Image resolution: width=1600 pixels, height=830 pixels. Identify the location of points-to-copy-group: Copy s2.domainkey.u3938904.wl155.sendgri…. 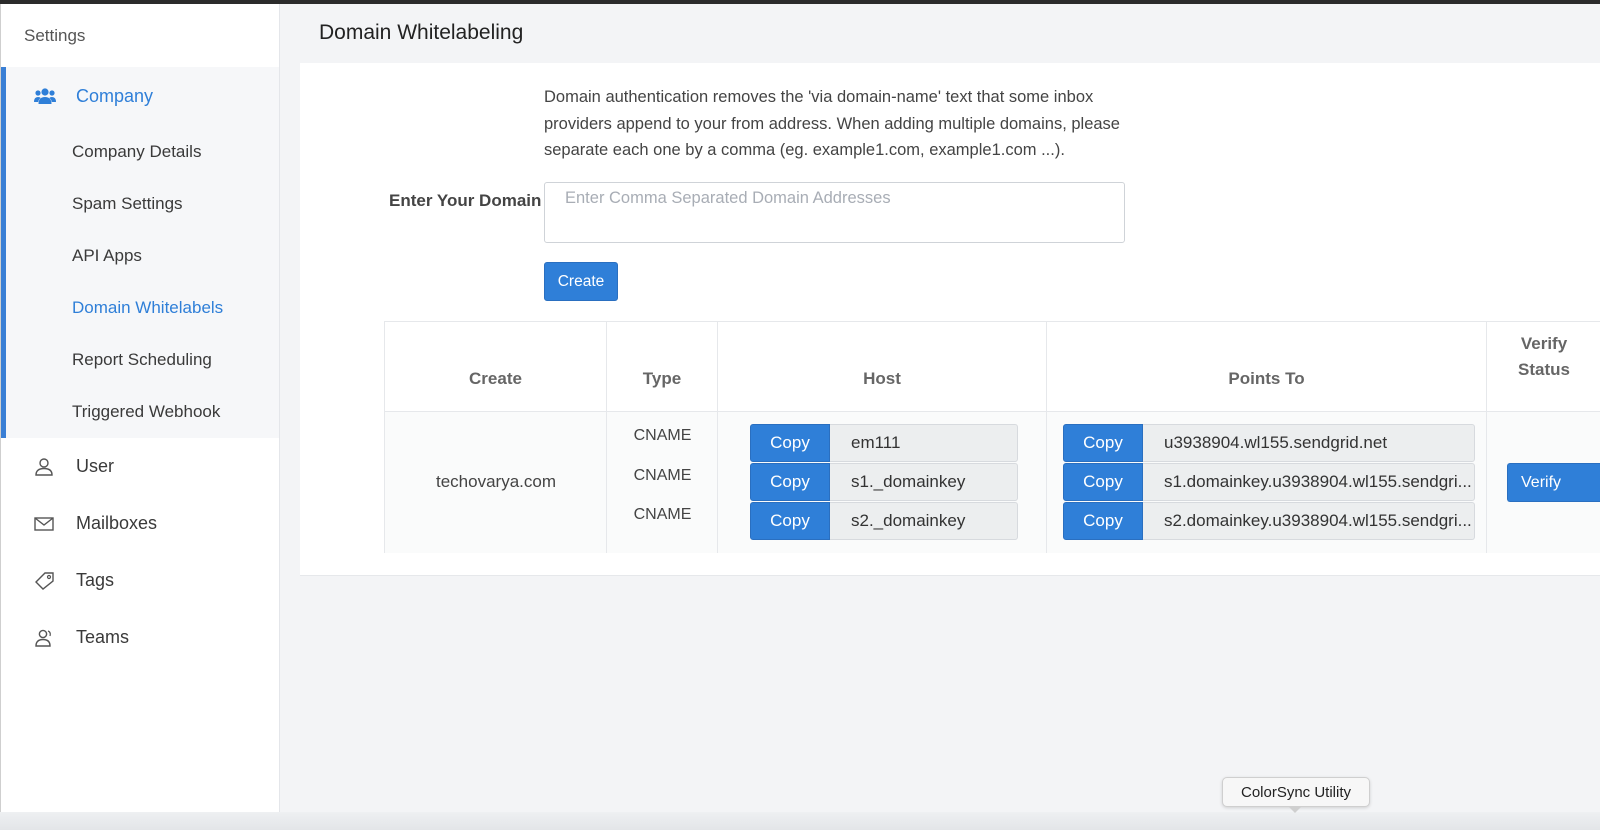
(1269, 521).